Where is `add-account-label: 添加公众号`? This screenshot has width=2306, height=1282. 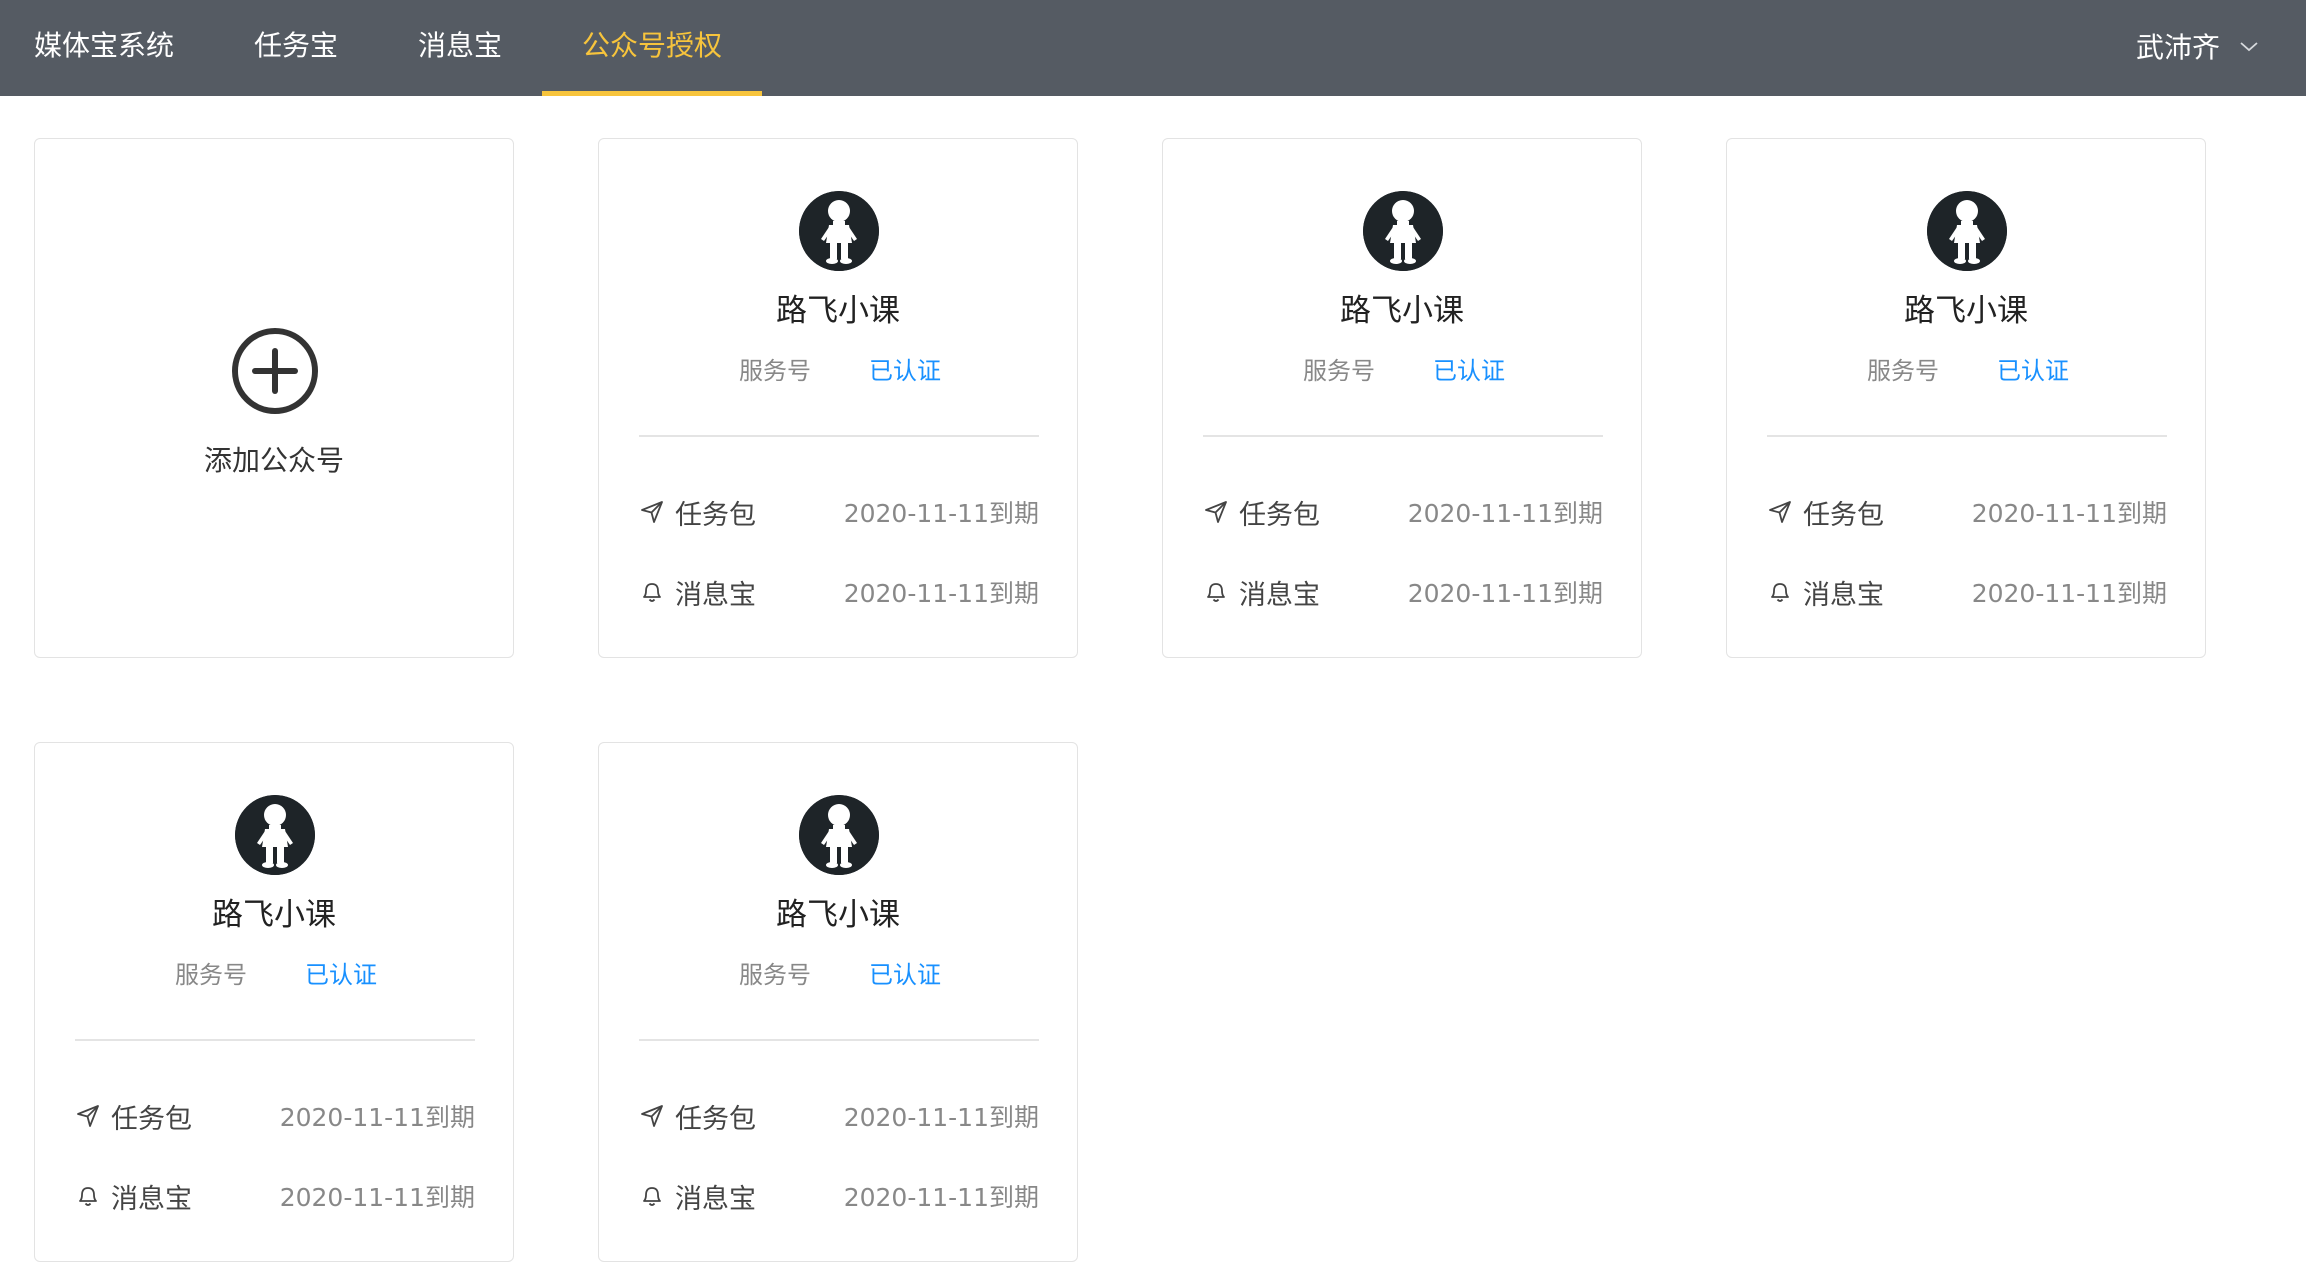 add-account-label: 添加公众号 is located at coordinates (273, 460).